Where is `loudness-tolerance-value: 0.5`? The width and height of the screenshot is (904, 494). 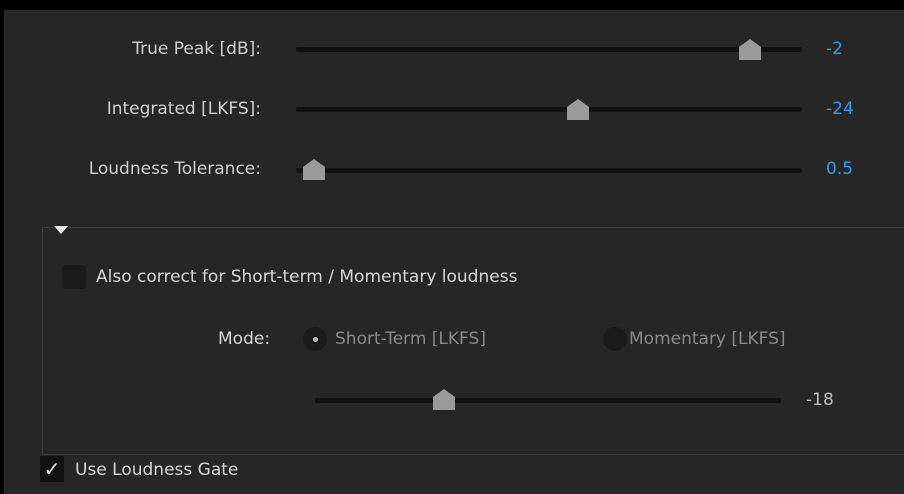
loudness-tolerance-value: 0.5 is located at coordinates (839, 169).